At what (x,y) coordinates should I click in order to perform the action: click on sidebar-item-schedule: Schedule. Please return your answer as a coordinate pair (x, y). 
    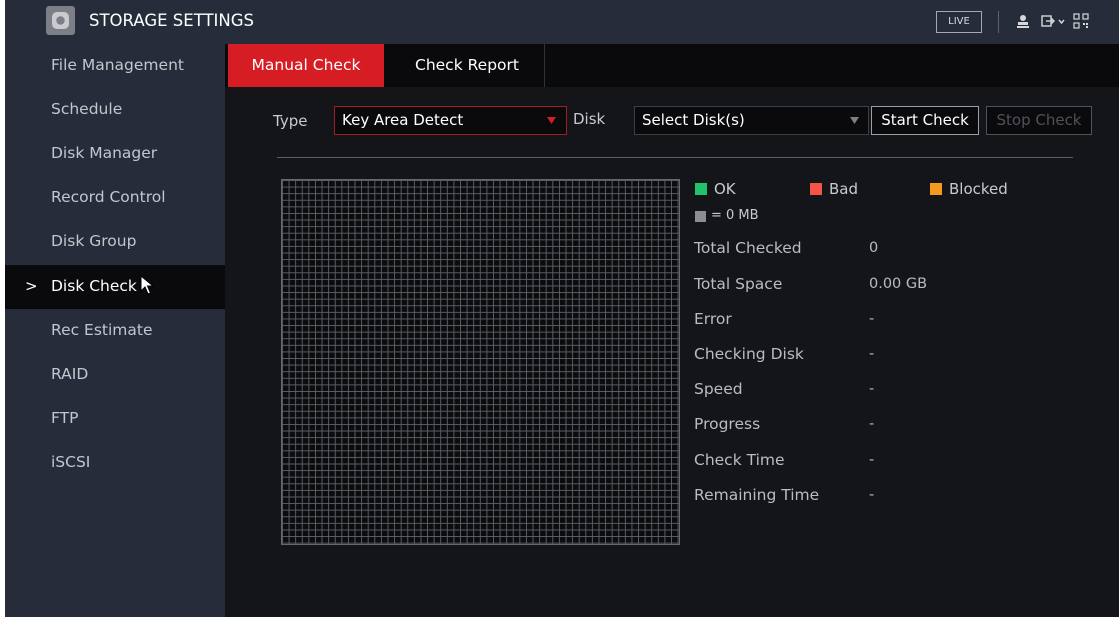
    Looking at the image, I should click on (115, 110).